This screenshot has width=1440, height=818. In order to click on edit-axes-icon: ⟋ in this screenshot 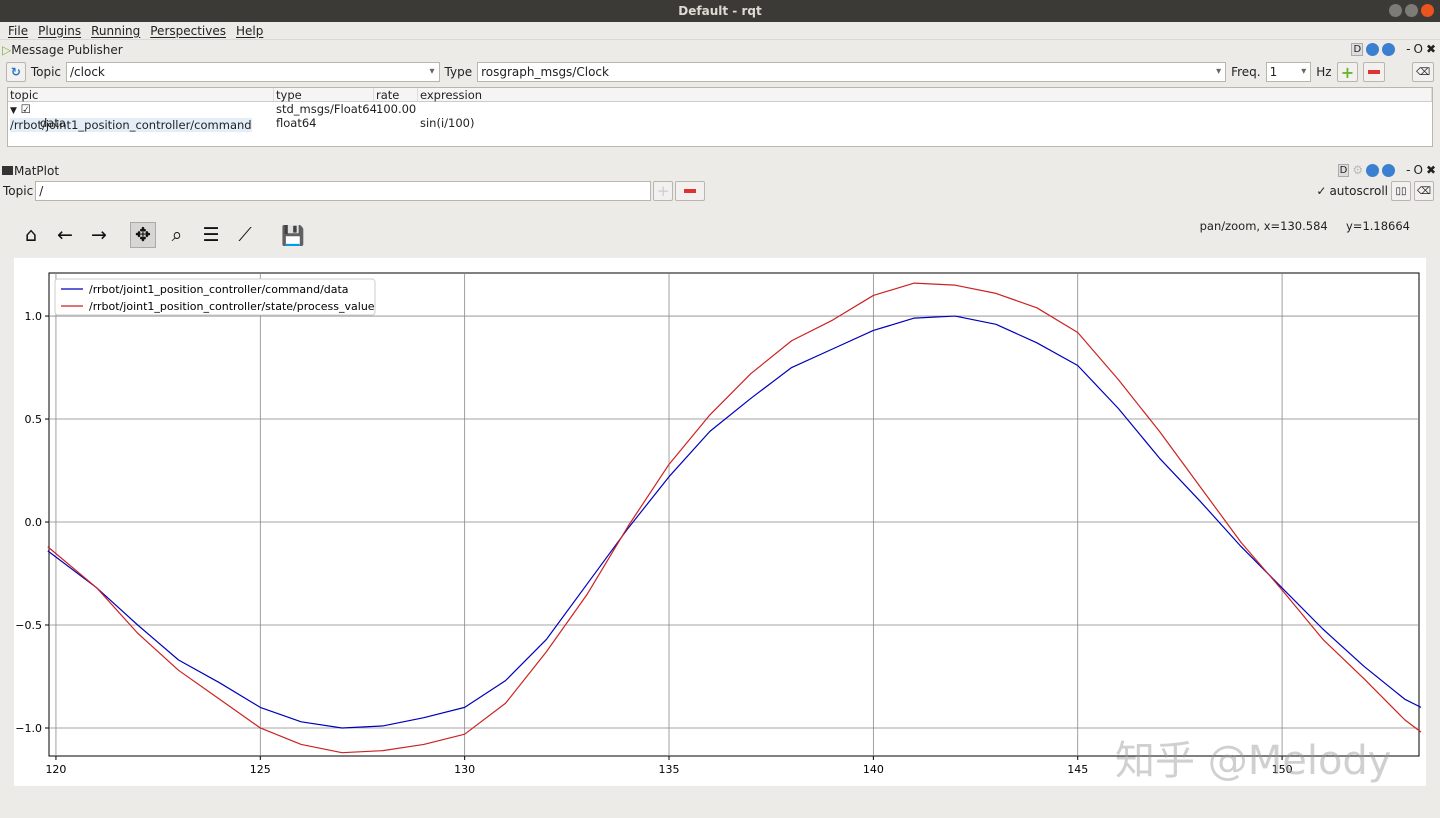, I will do `click(245, 235)`.